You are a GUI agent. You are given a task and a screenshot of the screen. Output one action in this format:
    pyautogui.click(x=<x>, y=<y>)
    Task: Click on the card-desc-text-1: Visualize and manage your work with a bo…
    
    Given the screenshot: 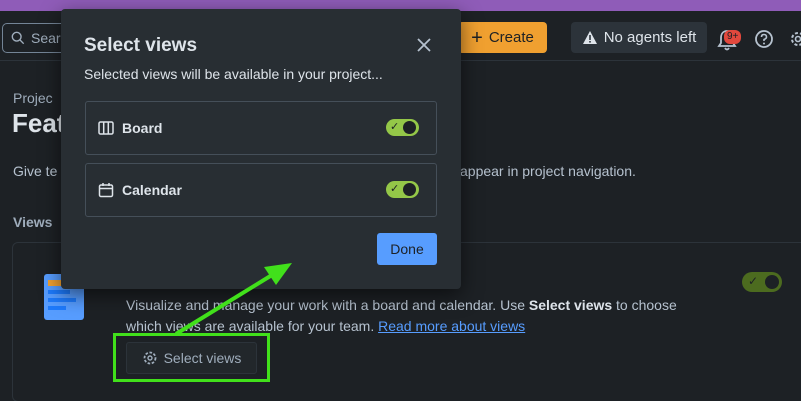 What is the action you would take?
    pyautogui.click(x=327, y=305)
    